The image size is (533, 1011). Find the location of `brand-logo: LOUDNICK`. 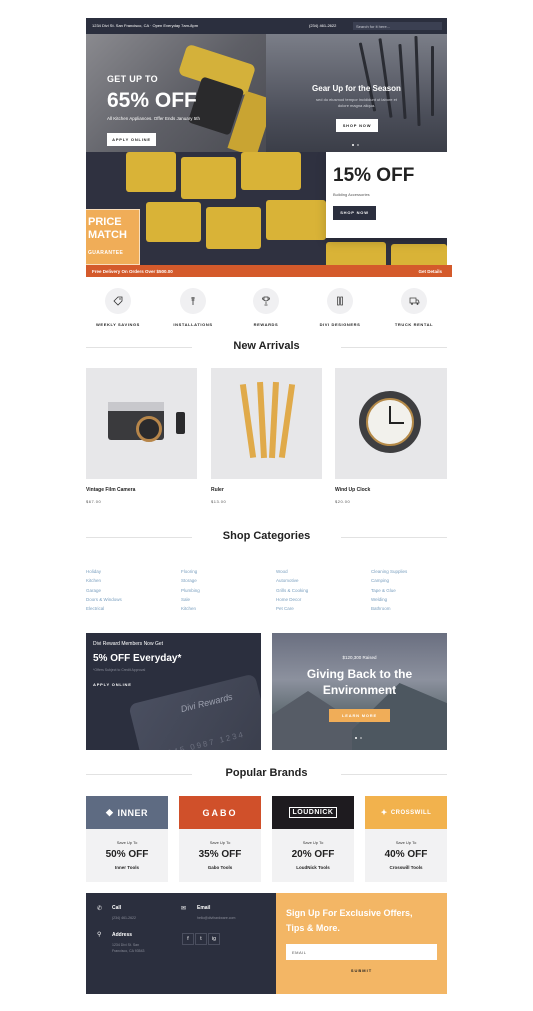

brand-logo: LOUDNICK is located at coordinates (313, 812).